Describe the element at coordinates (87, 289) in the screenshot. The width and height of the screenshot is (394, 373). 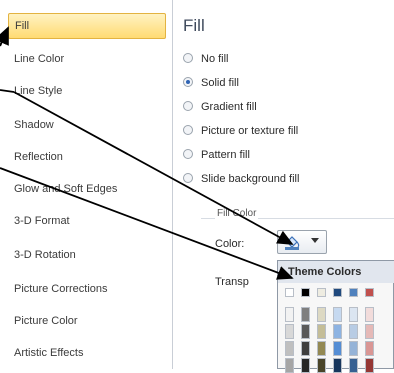
I see `nav-item-picture-corrections: Picture Corrections` at that location.